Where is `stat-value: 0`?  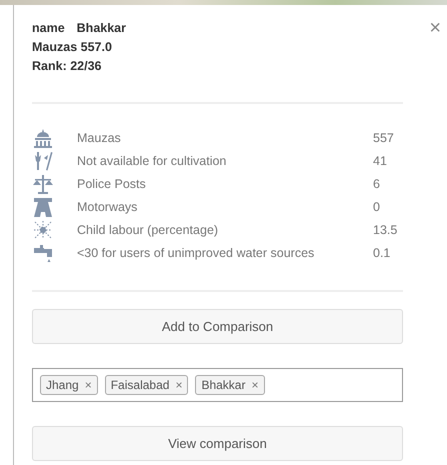
stat-value: 0 is located at coordinates (377, 207).